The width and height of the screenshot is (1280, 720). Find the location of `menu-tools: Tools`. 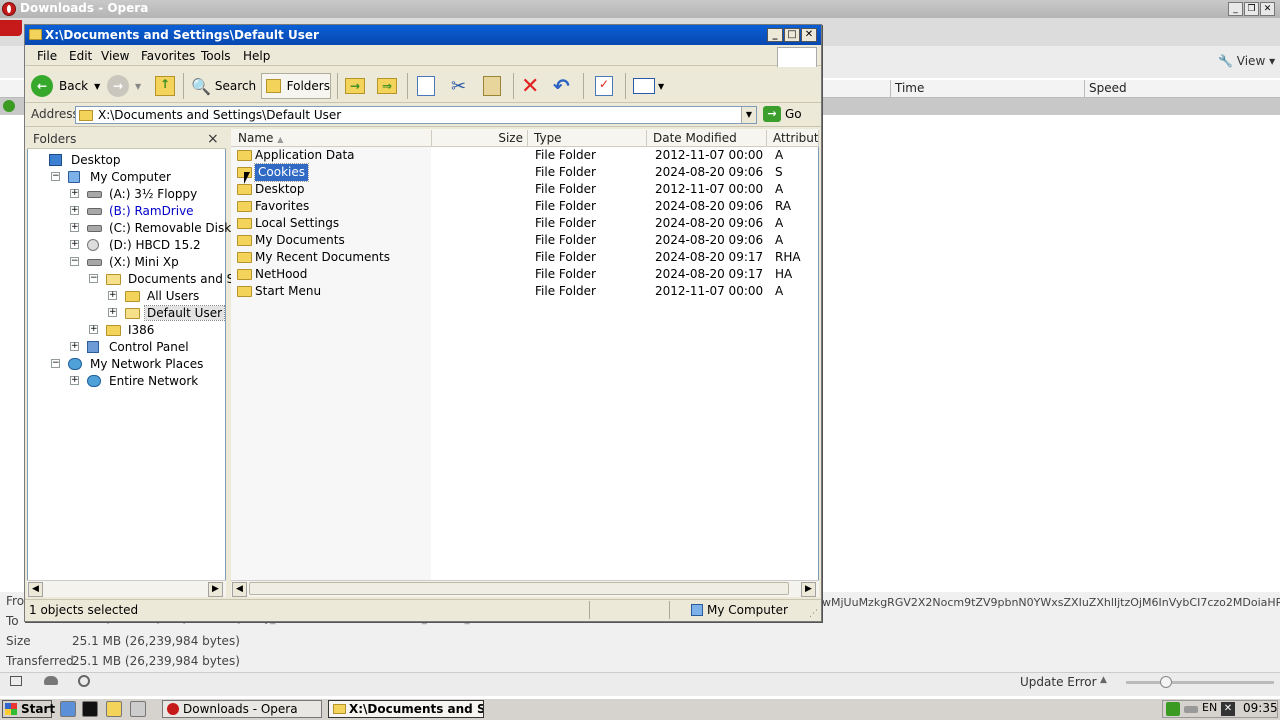

menu-tools: Tools is located at coordinates (216, 56).